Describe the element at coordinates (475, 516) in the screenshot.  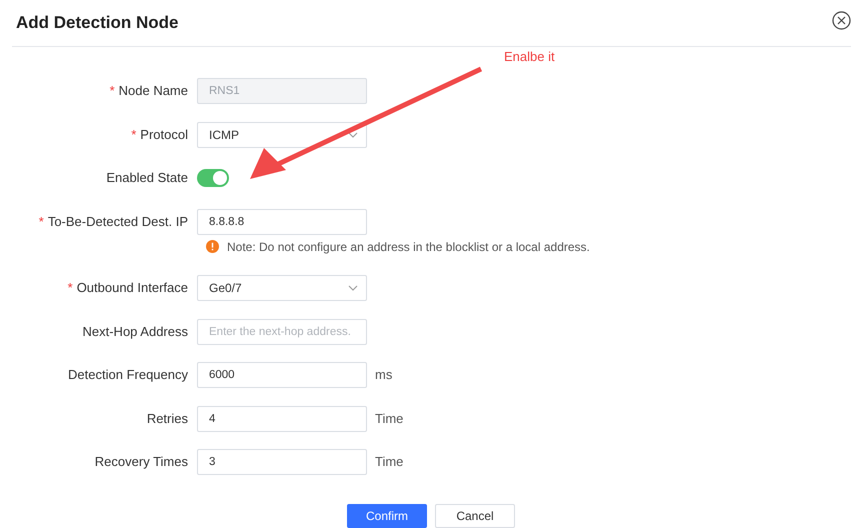
I see `cancel-button: Cancel` at that location.